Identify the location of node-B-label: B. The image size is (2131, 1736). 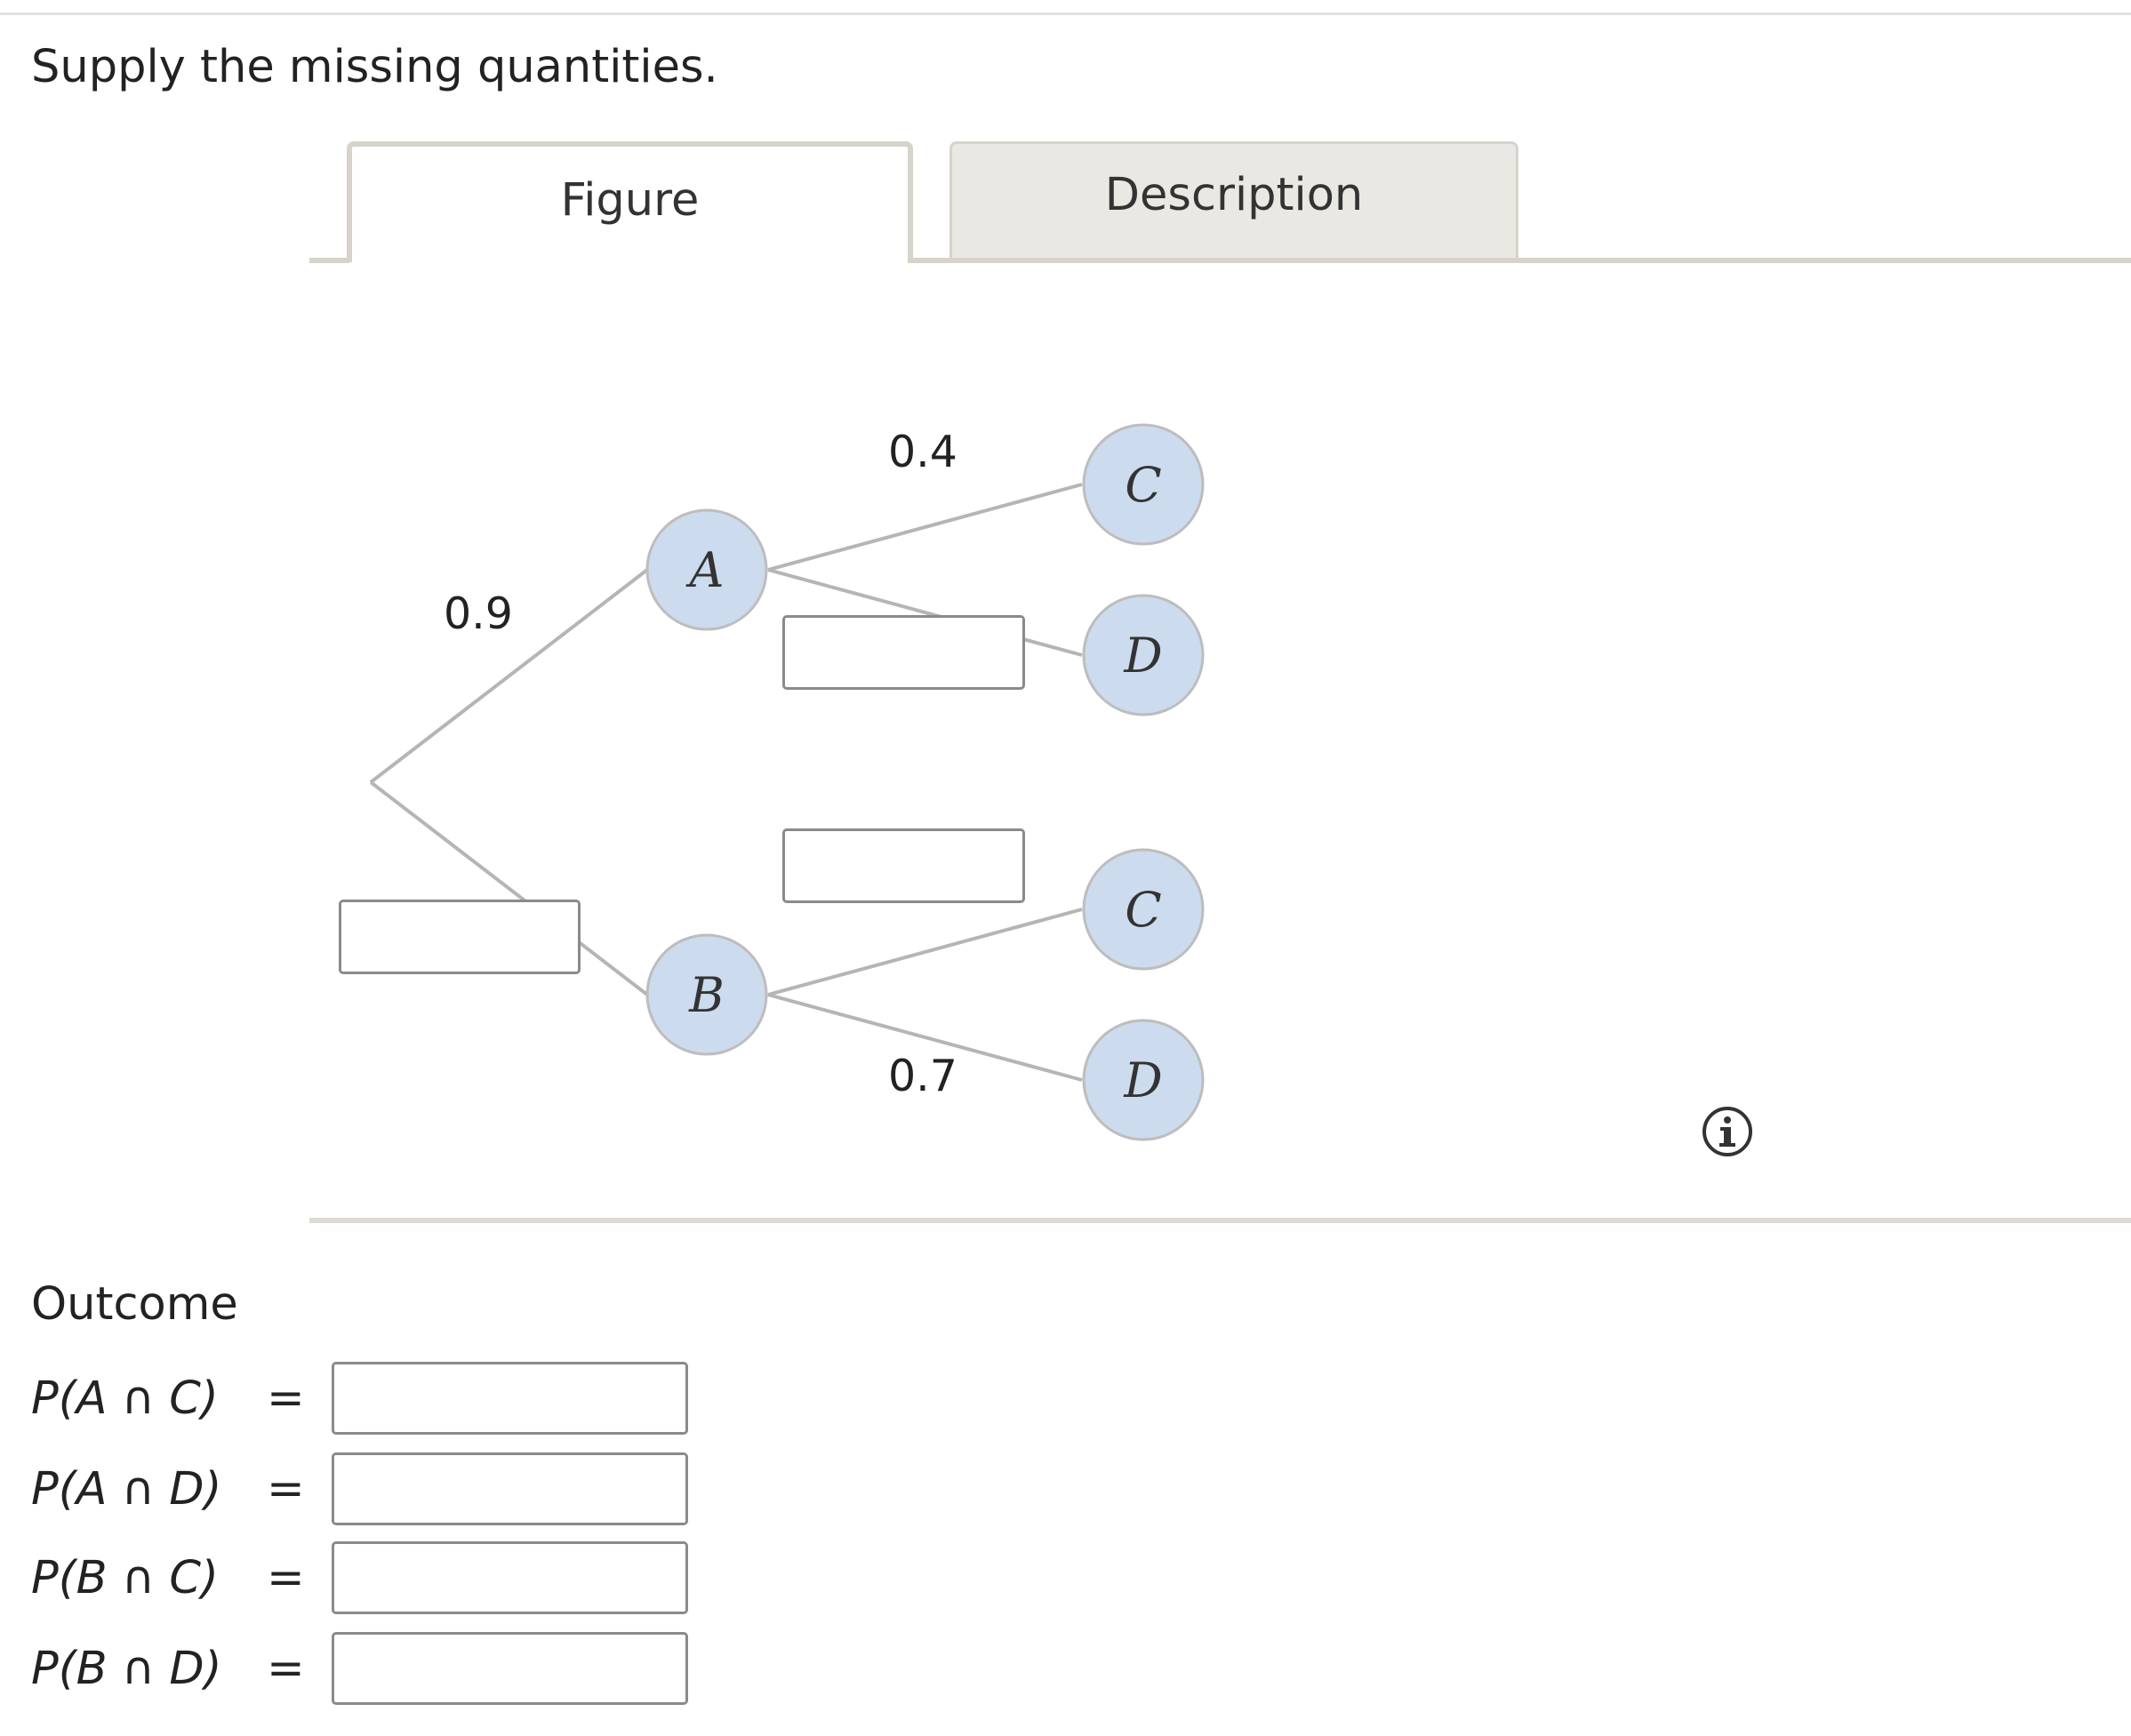
(706, 995).